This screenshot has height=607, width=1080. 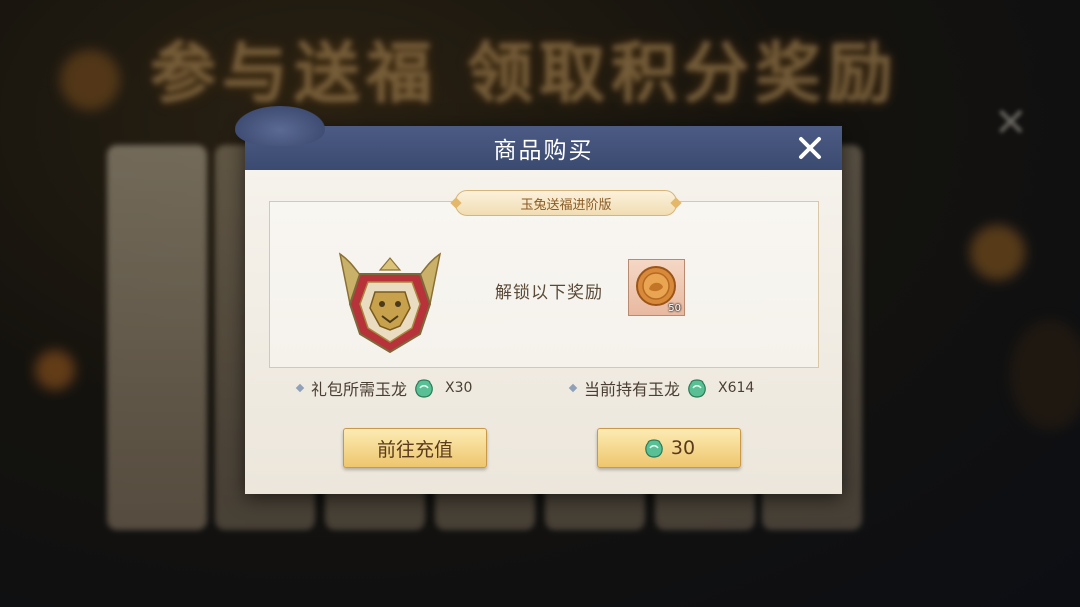 I want to click on mooncake-coin-icon, so click(x=656, y=286).